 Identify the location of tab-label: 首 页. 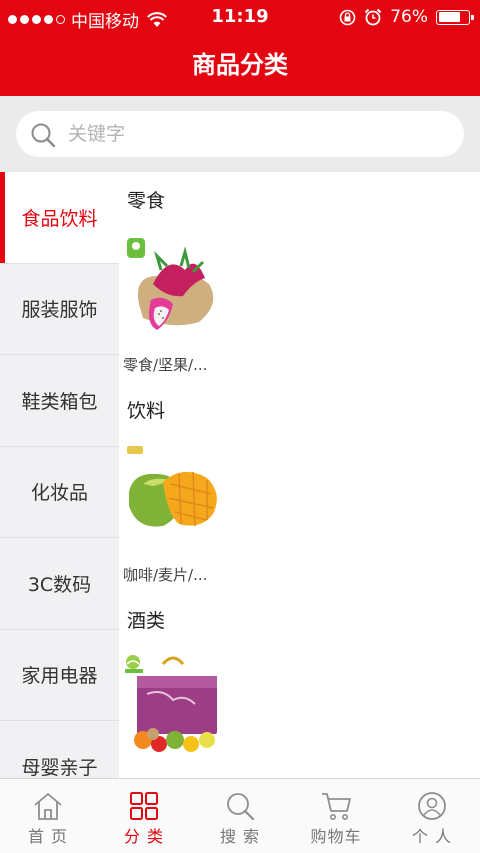
(48, 836).